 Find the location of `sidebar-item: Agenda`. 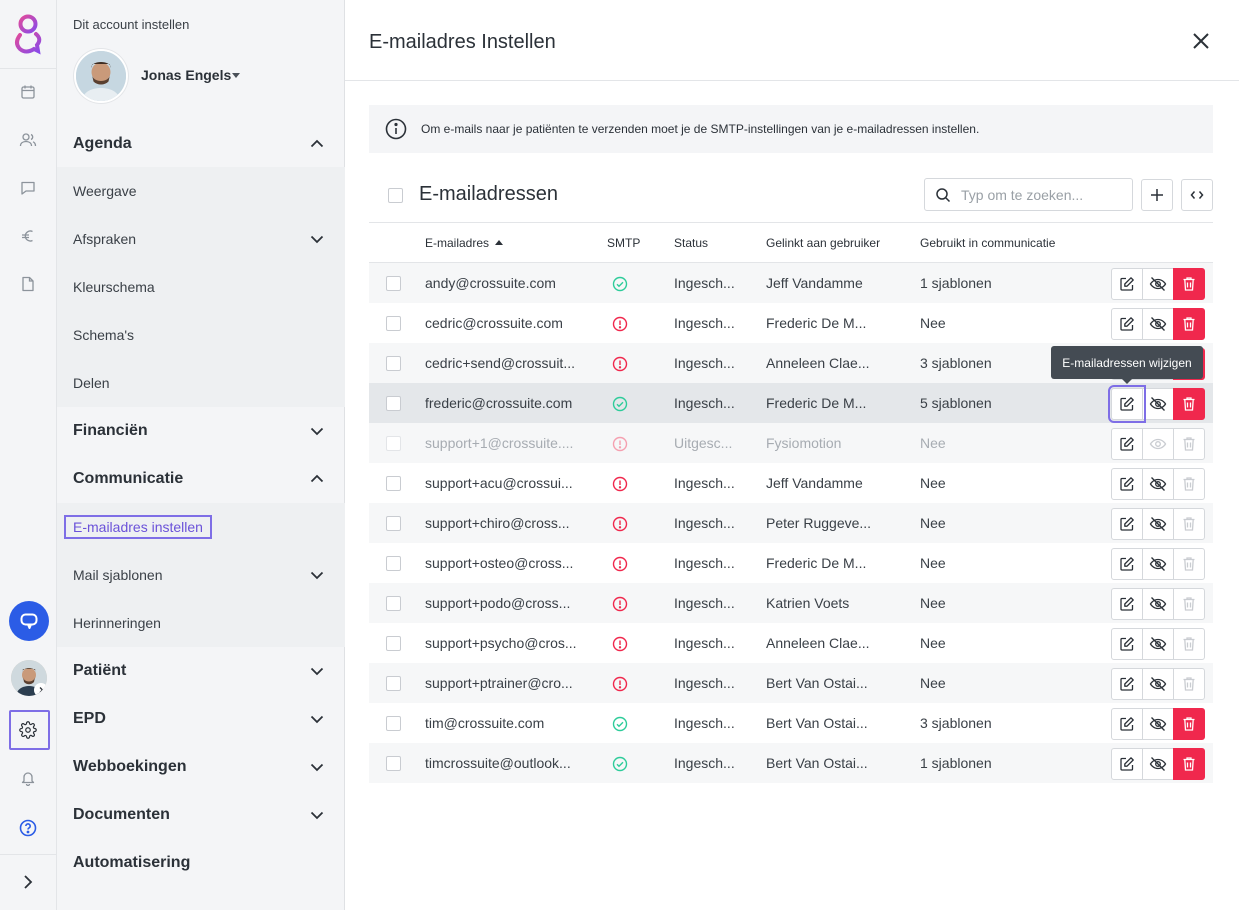

sidebar-item: Agenda is located at coordinates (201, 144).